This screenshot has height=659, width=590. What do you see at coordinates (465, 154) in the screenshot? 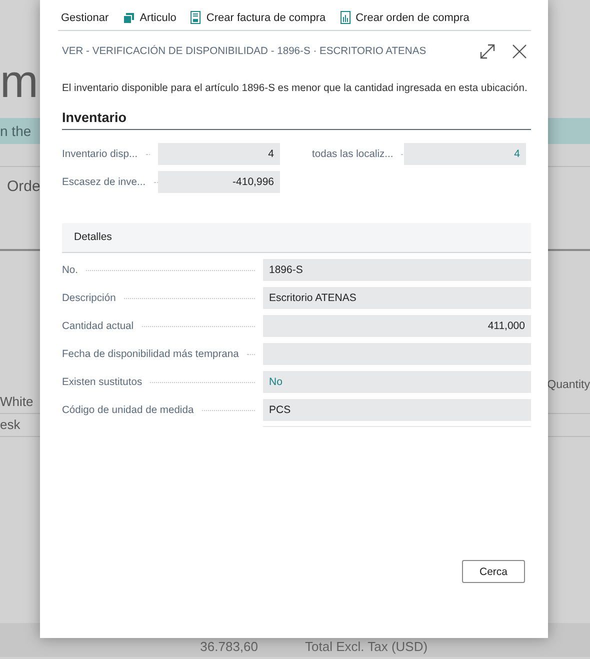
I see `value-link: 4` at bounding box center [465, 154].